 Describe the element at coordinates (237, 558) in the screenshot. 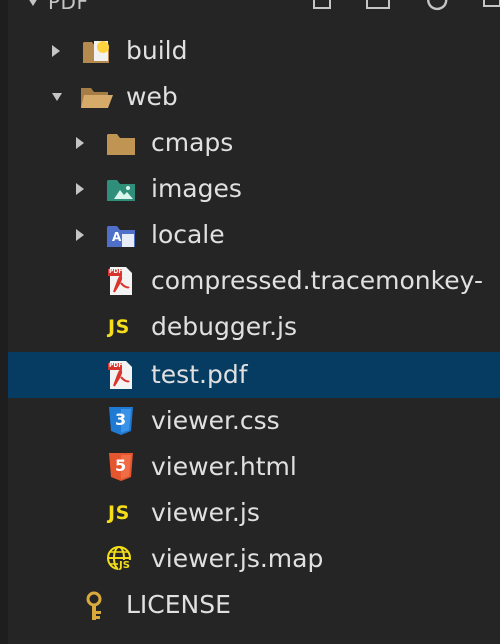

I see `tree-item-label: viewer.js.map` at that location.